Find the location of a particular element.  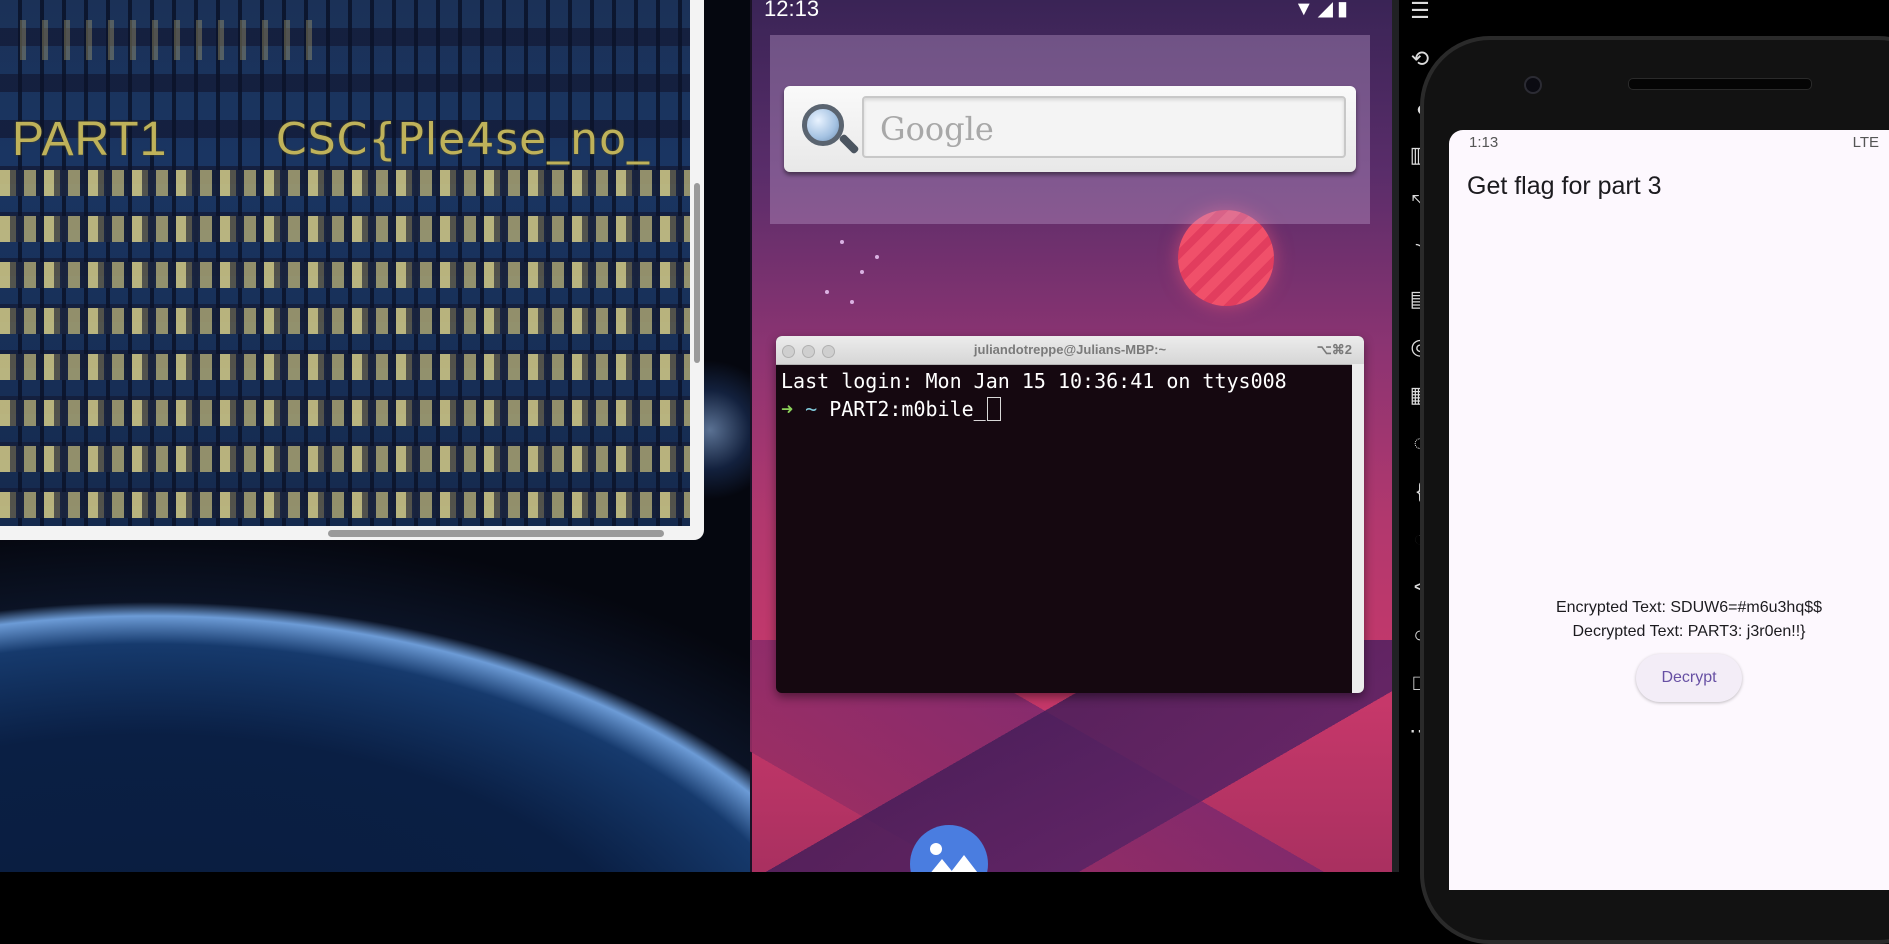

vertical-scrollbar is located at coordinates (697, 273).